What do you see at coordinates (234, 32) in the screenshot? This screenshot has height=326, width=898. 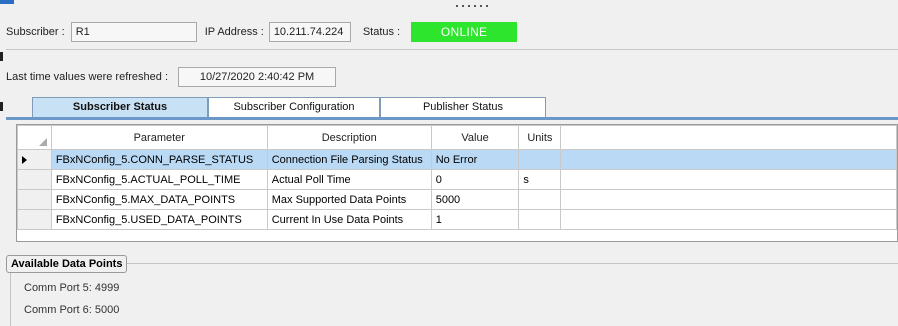 I see `ip-address-label: IP Address :` at bounding box center [234, 32].